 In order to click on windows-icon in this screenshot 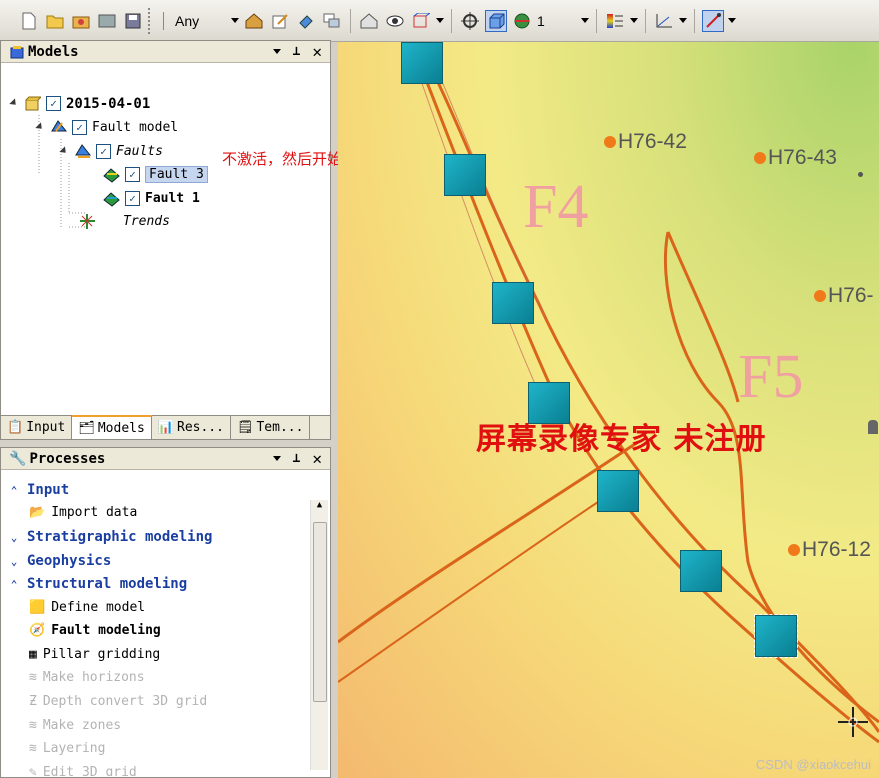, I will do `click(332, 21)`.